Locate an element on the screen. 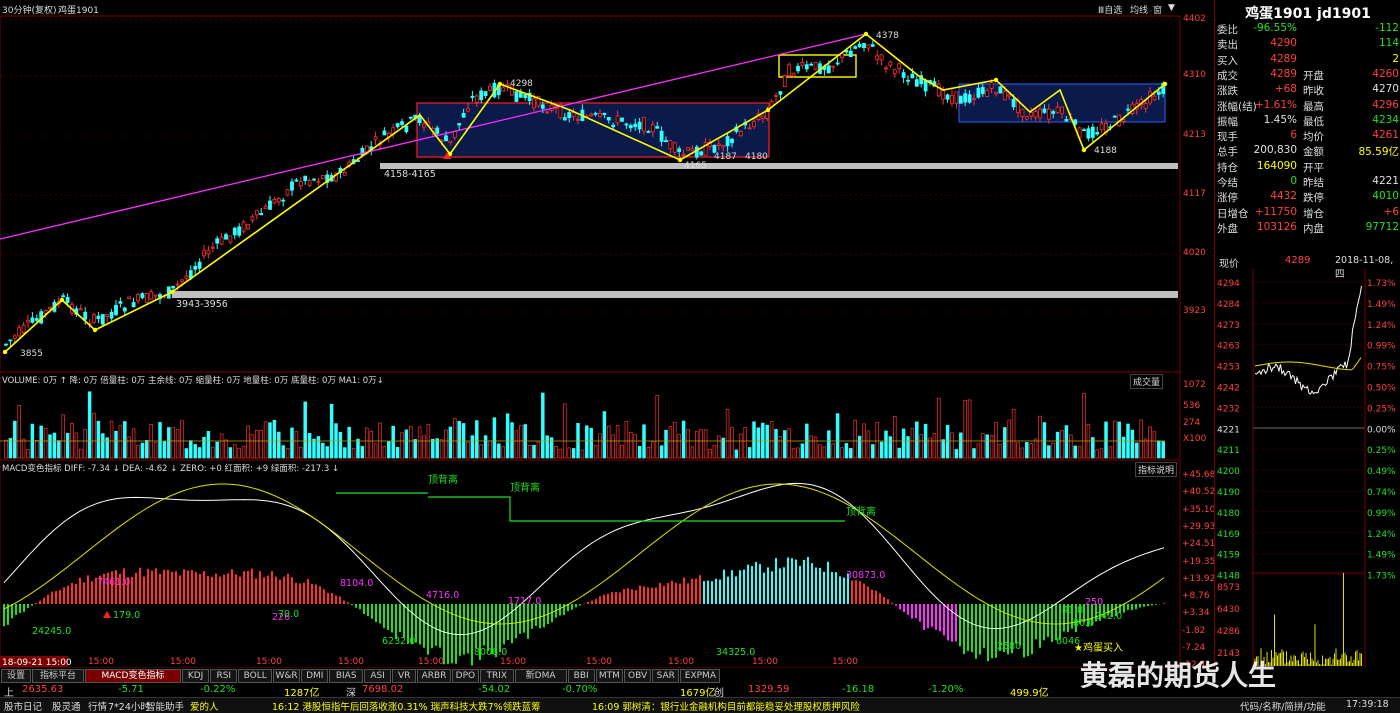 Image resolution: width=1400 pixels, height=713 pixels. ma-button: 均线 is located at coordinates (1139, 9).